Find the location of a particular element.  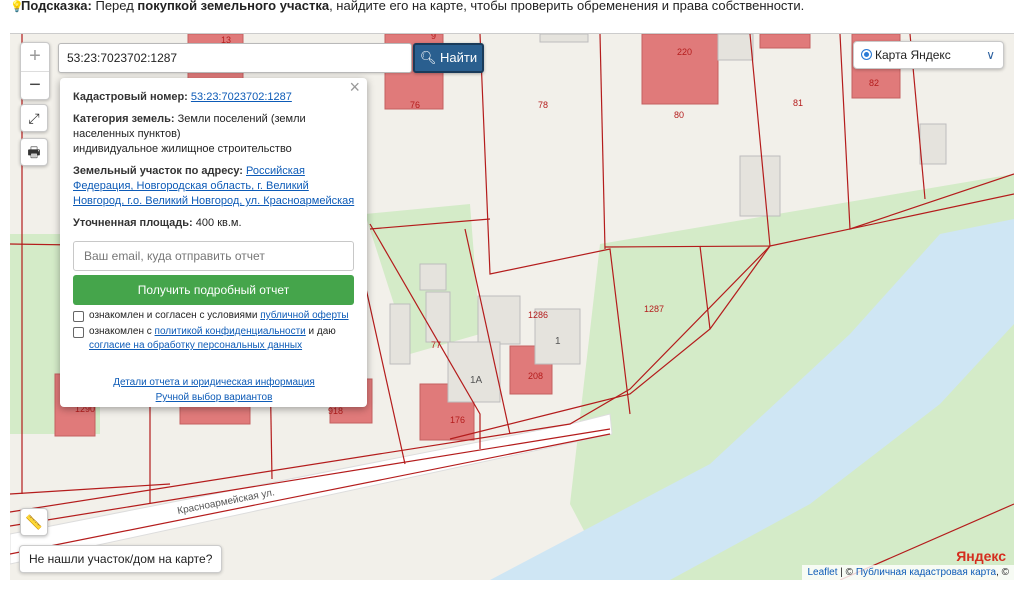

offer-text: ознакомлен и согласен с условиями is located at coordinates (175, 315).